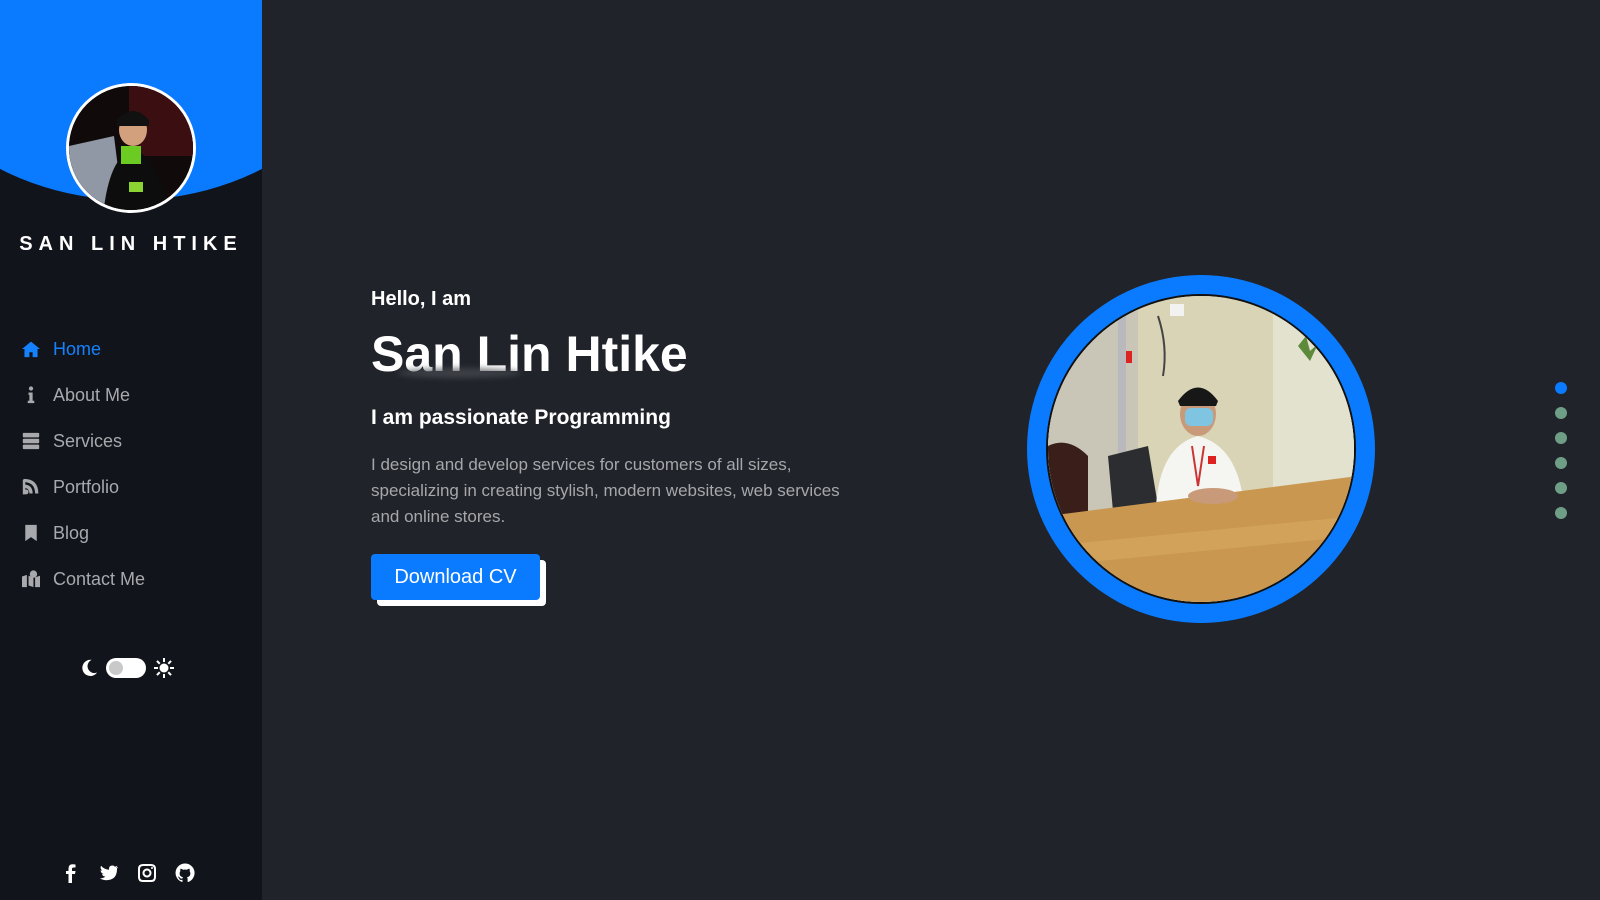 Image resolution: width=1600 pixels, height=900 pixels. What do you see at coordinates (31, 441) in the screenshot?
I see `server-icon` at bounding box center [31, 441].